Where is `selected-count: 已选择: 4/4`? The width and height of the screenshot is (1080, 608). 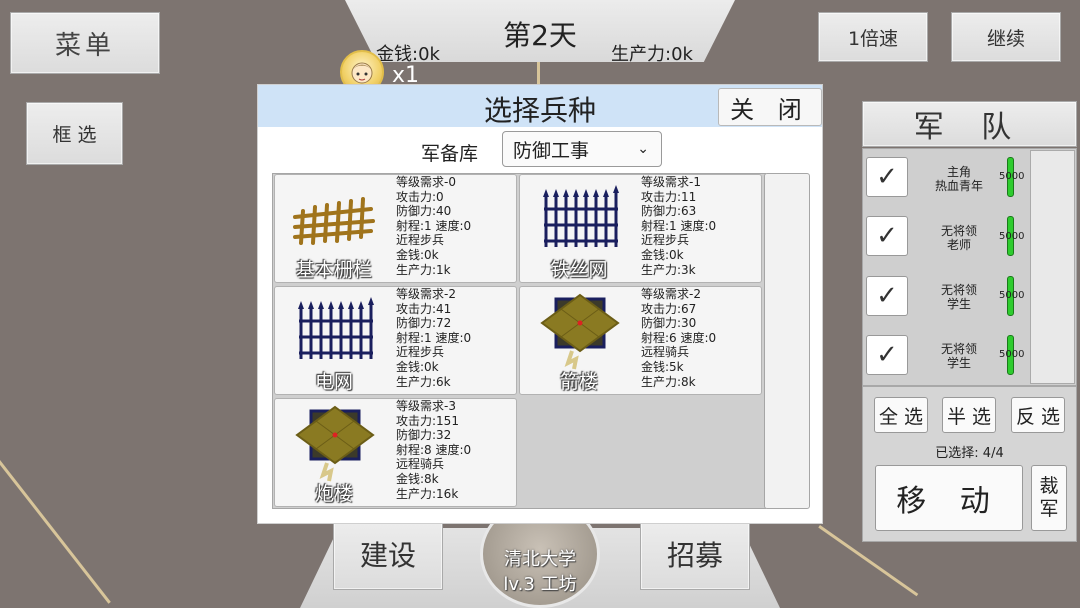
selected-count: 已选择: 4/4 is located at coordinates (969, 453).